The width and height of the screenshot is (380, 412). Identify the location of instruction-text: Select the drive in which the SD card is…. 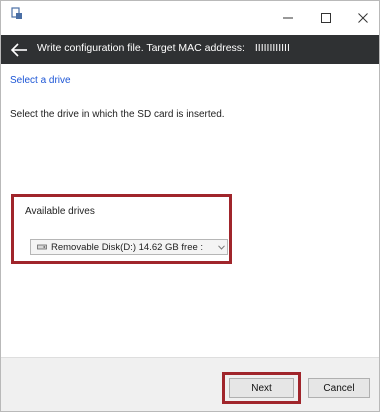
(117, 114).